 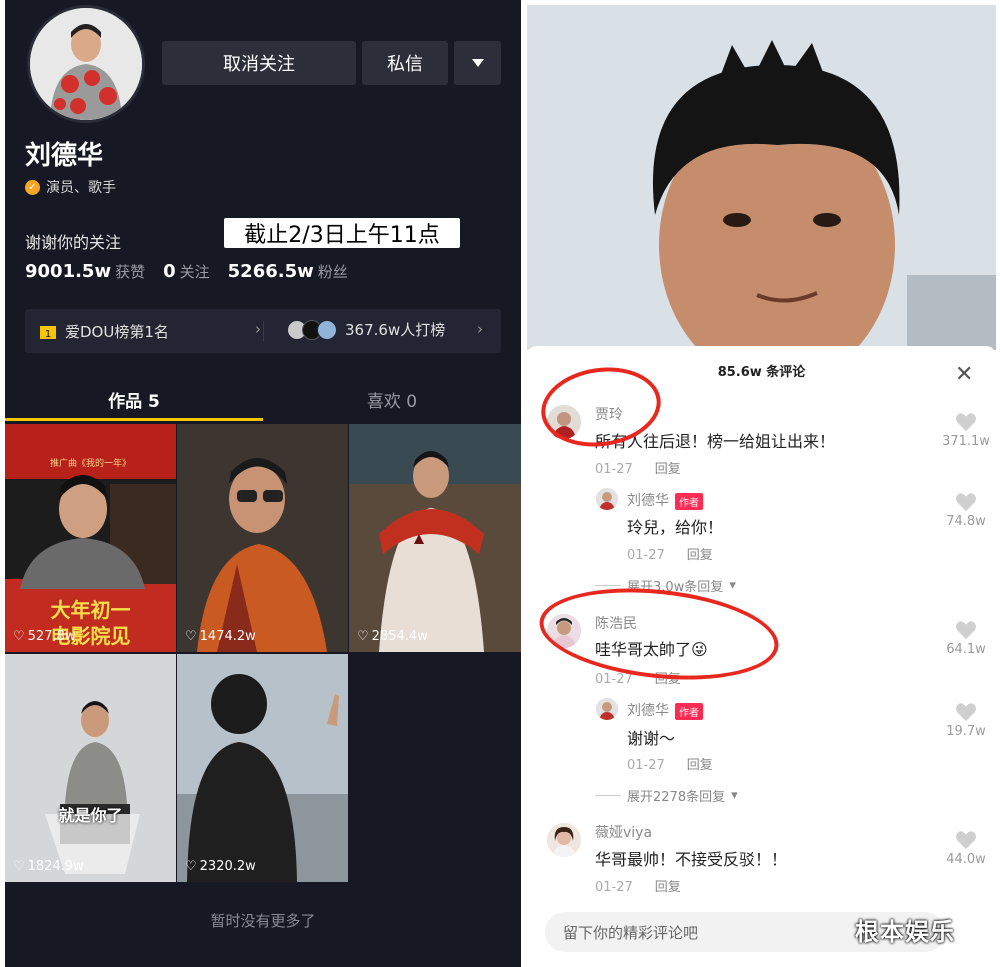 I want to click on triangle-down-icon, so click(x=477, y=63).